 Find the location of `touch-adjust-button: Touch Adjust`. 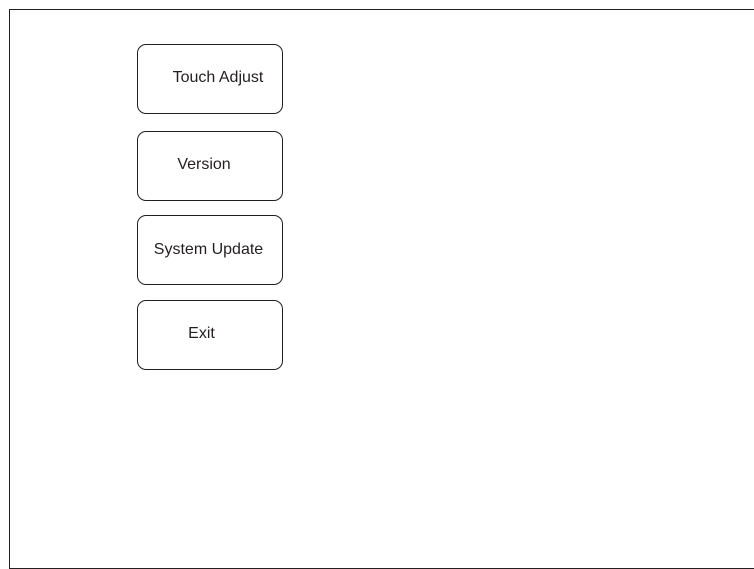

touch-adjust-button: Touch Adjust is located at coordinates (210, 79).